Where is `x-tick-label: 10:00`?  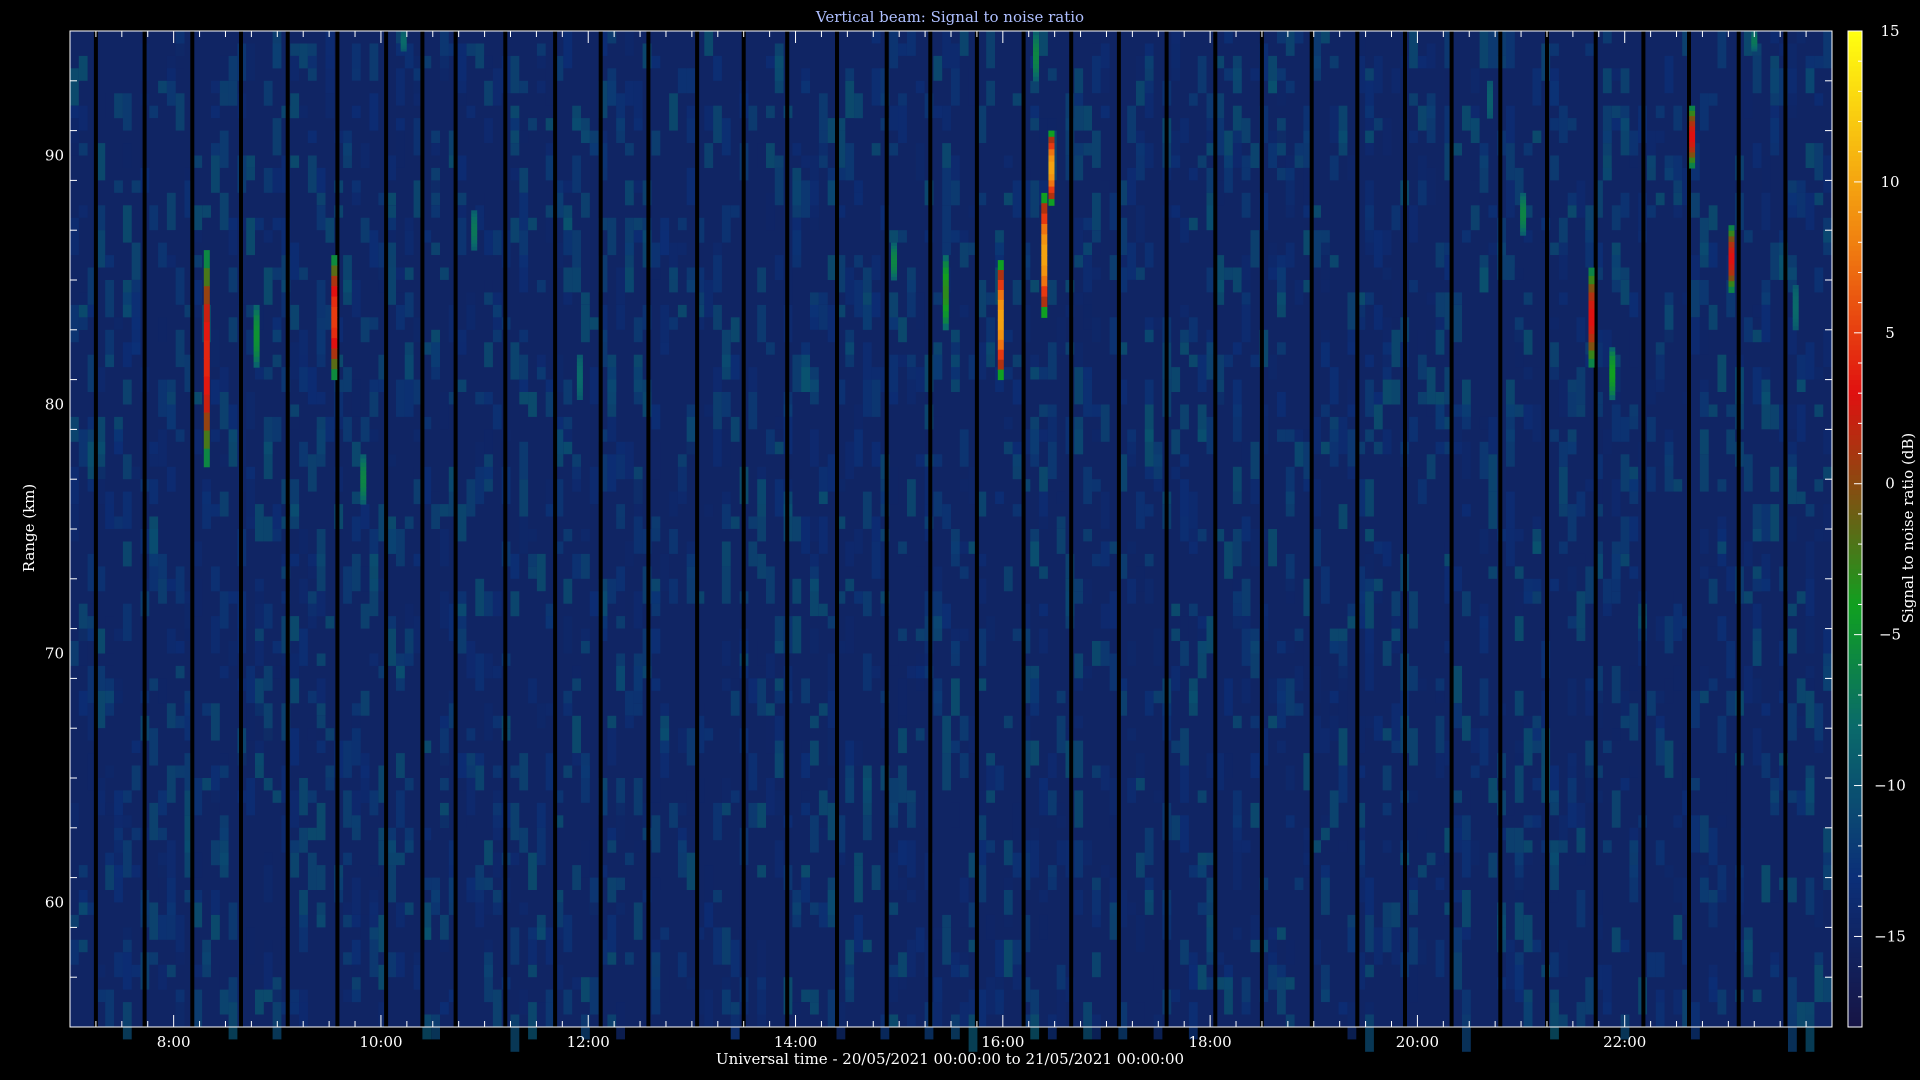 x-tick-label: 10:00 is located at coordinates (380, 1042).